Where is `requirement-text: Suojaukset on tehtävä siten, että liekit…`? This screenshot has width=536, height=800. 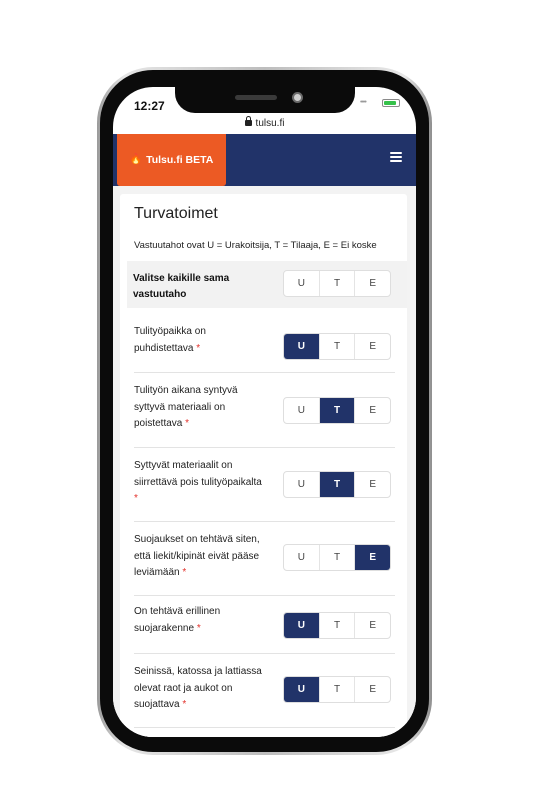
requirement-text: Suojaukset on tehtävä siten, että liekit… is located at coordinates (197, 556).